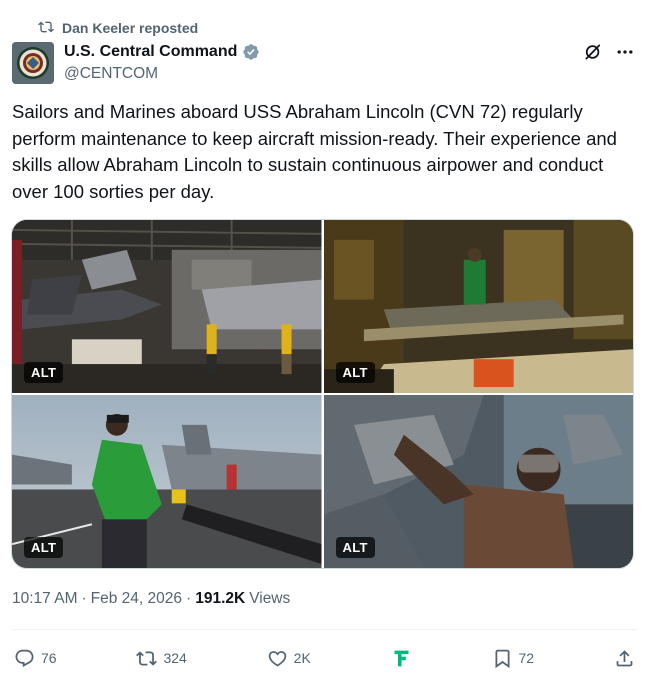 The height and width of the screenshot is (685, 649). I want to click on reply-icon, so click(24, 658).